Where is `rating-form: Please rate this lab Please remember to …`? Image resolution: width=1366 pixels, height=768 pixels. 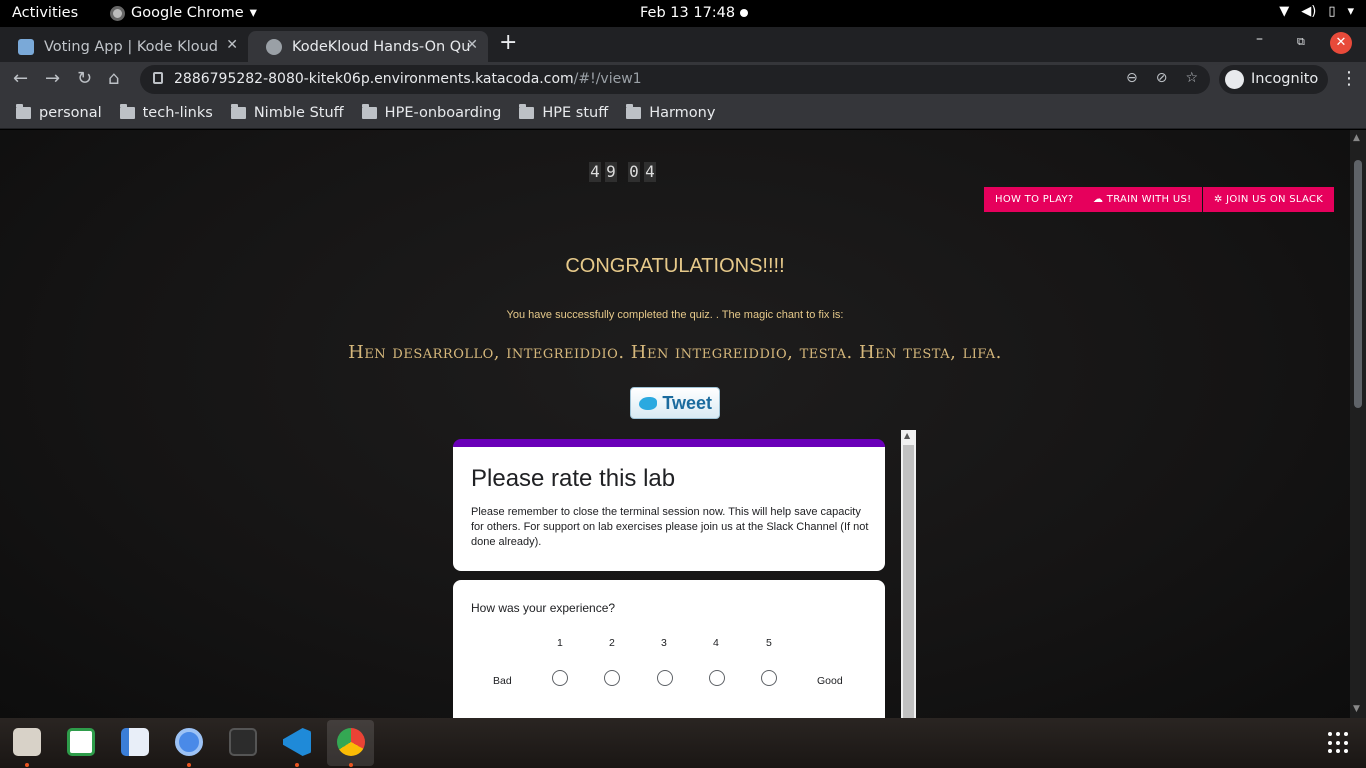 rating-form: Please rate this lab Please remember to … is located at coordinates (669, 578).